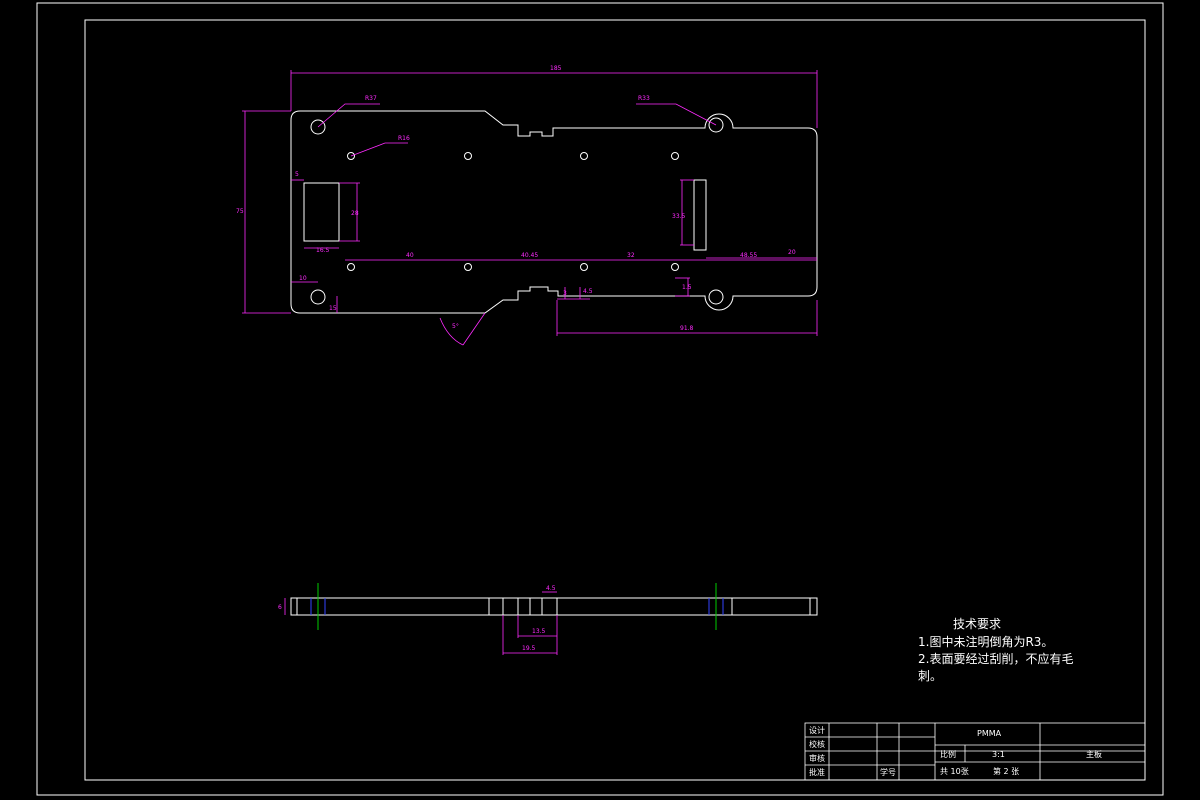 The width and height of the screenshot is (1200, 800). What do you see at coordinates (977, 624) in the screenshot?
I see `notes-title: 技术要求` at bounding box center [977, 624].